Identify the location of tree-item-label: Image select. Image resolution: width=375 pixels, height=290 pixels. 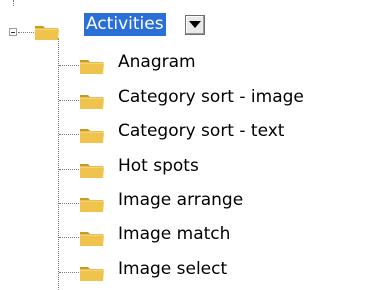
(173, 269).